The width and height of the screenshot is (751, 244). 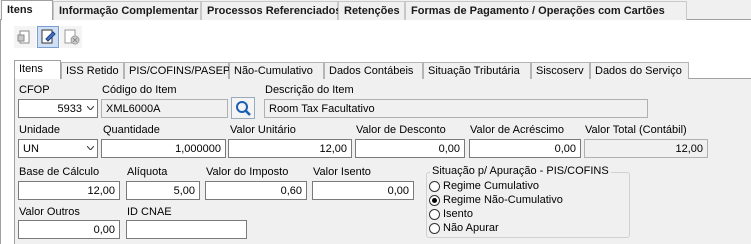 I want to click on inner-tab-situacao-tributaria: Situação Tributária, so click(x=477, y=70).